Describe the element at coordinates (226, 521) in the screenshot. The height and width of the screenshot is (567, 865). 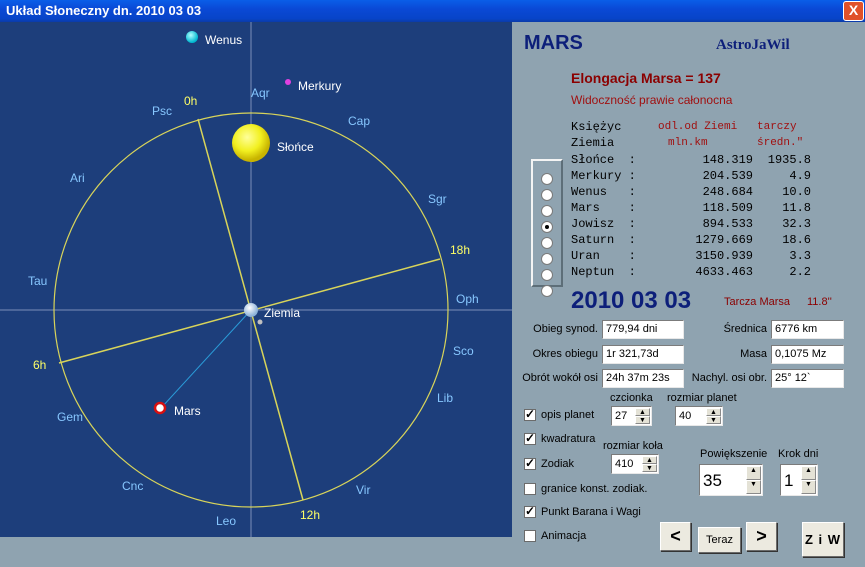
I see `zodiac-leo: Leo` at that location.